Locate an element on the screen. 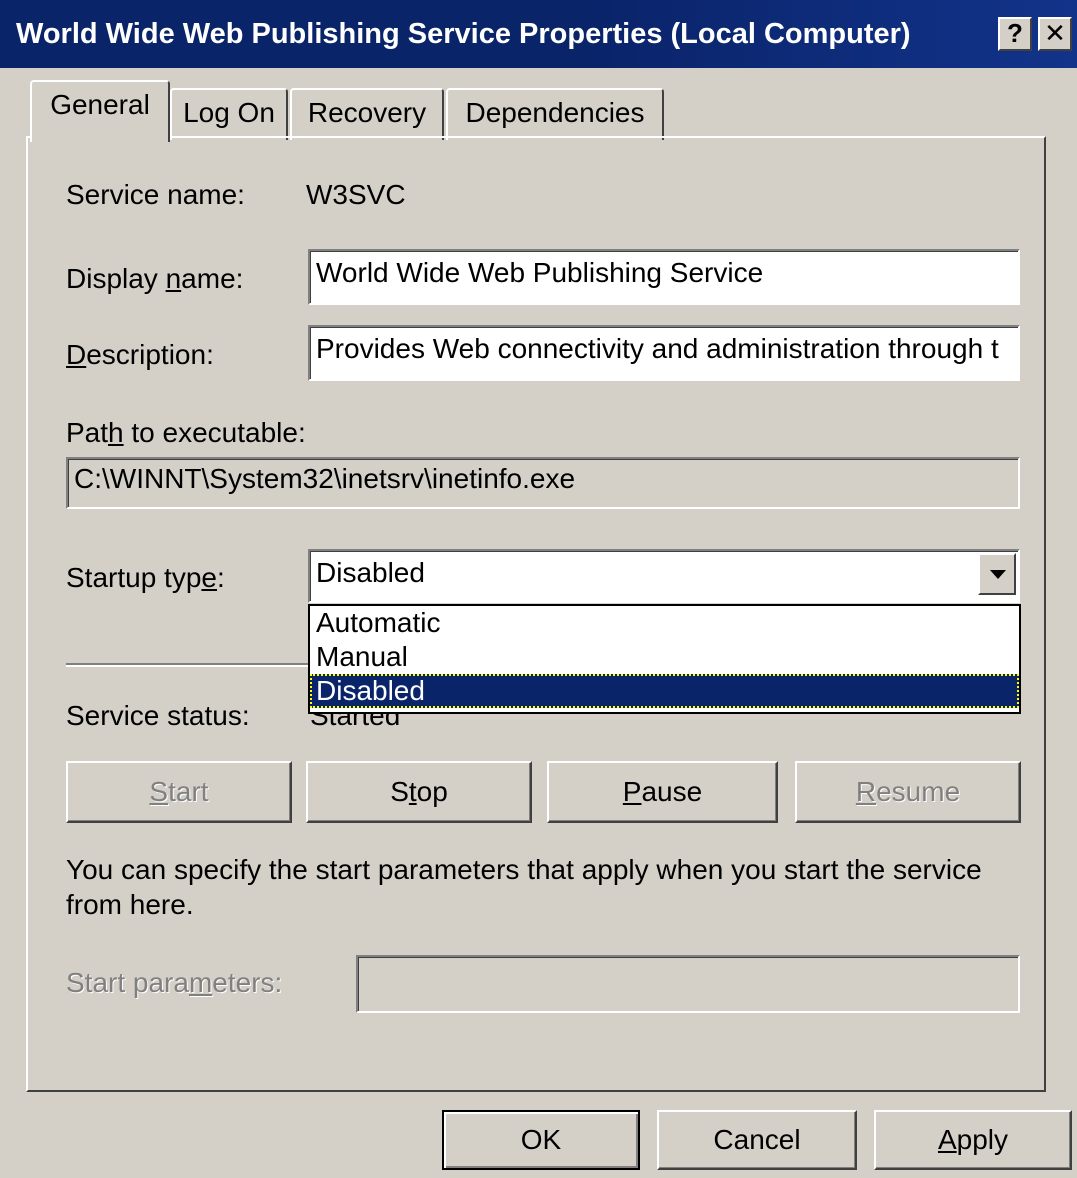 The image size is (1077, 1178). pause-accel: P is located at coordinates (632, 791).